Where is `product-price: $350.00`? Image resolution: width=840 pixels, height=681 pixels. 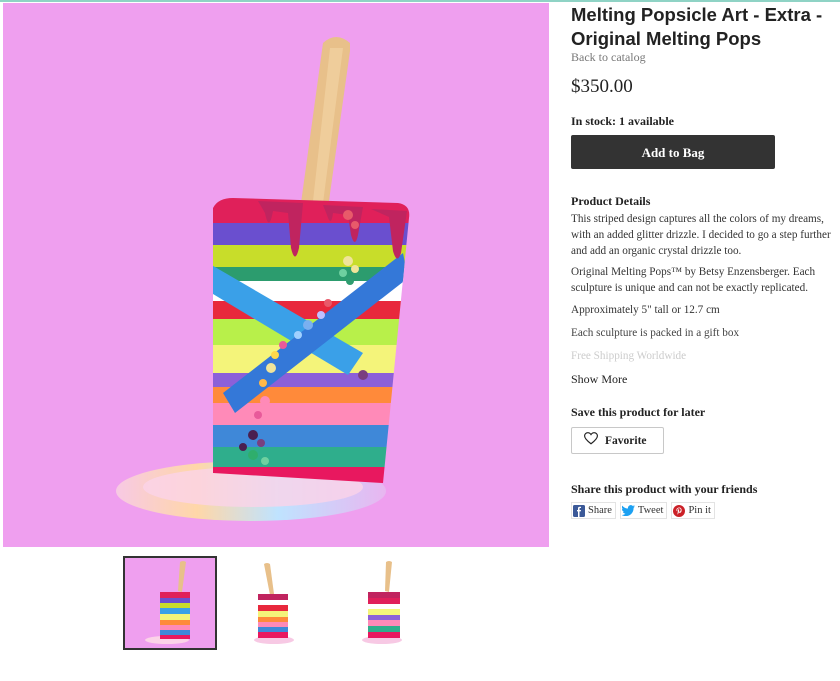
product-price: $350.00 is located at coordinates (602, 86).